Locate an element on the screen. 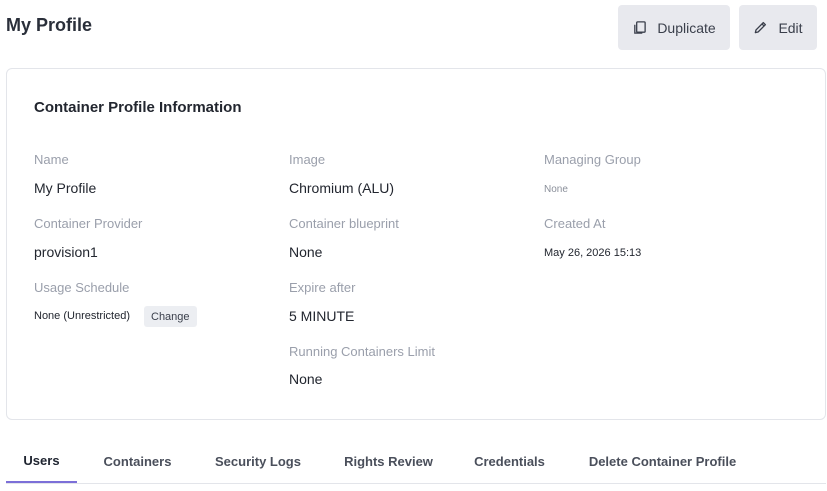 The image size is (827, 491). usage-schedule-value: None (Unrestricted) is located at coordinates (82, 316).